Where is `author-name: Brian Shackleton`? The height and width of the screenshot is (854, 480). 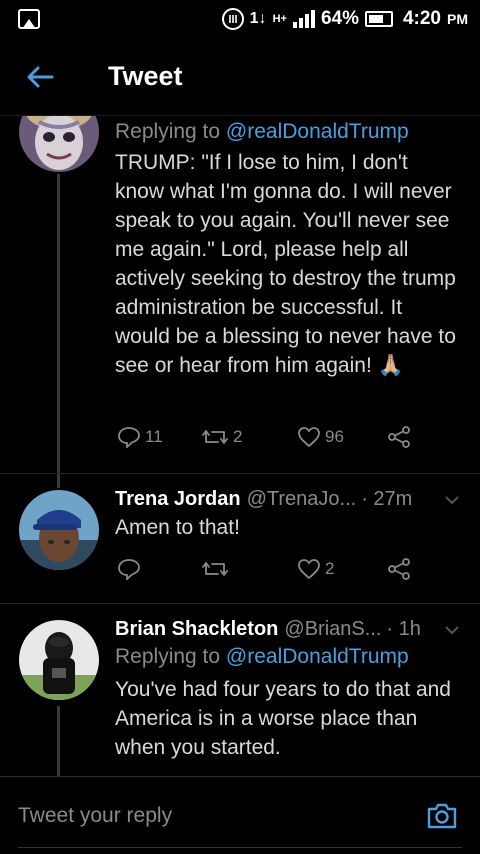 author-name: Brian Shackleton is located at coordinates (196, 629).